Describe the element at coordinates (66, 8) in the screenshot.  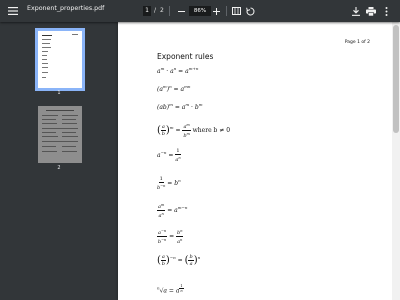
I see `document-title: Exponent_properties.pdf` at that location.